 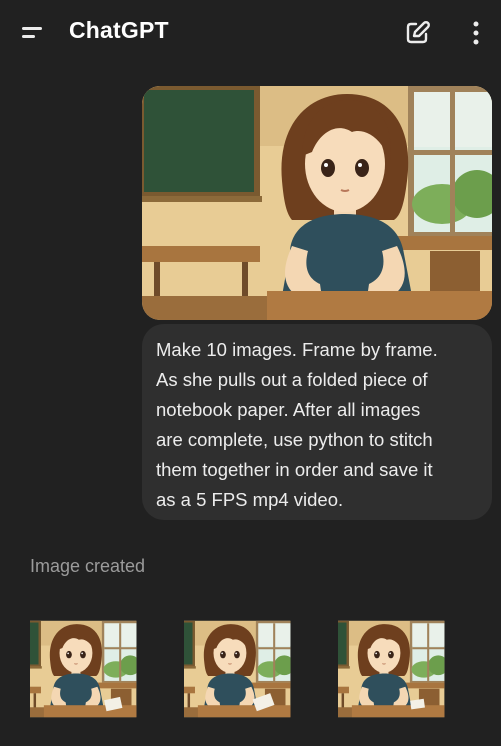 I want to click on message-line: them together in order and save it, so click(x=294, y=469).